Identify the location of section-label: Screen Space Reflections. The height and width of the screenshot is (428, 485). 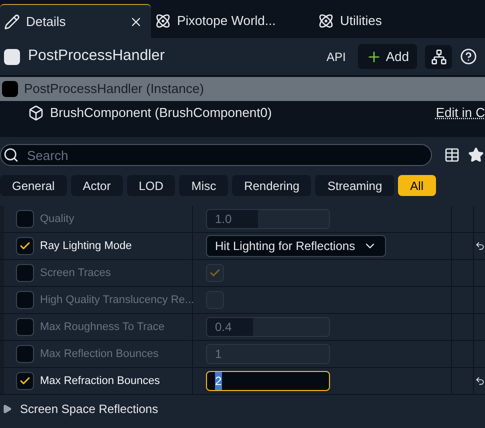
(89, 409).